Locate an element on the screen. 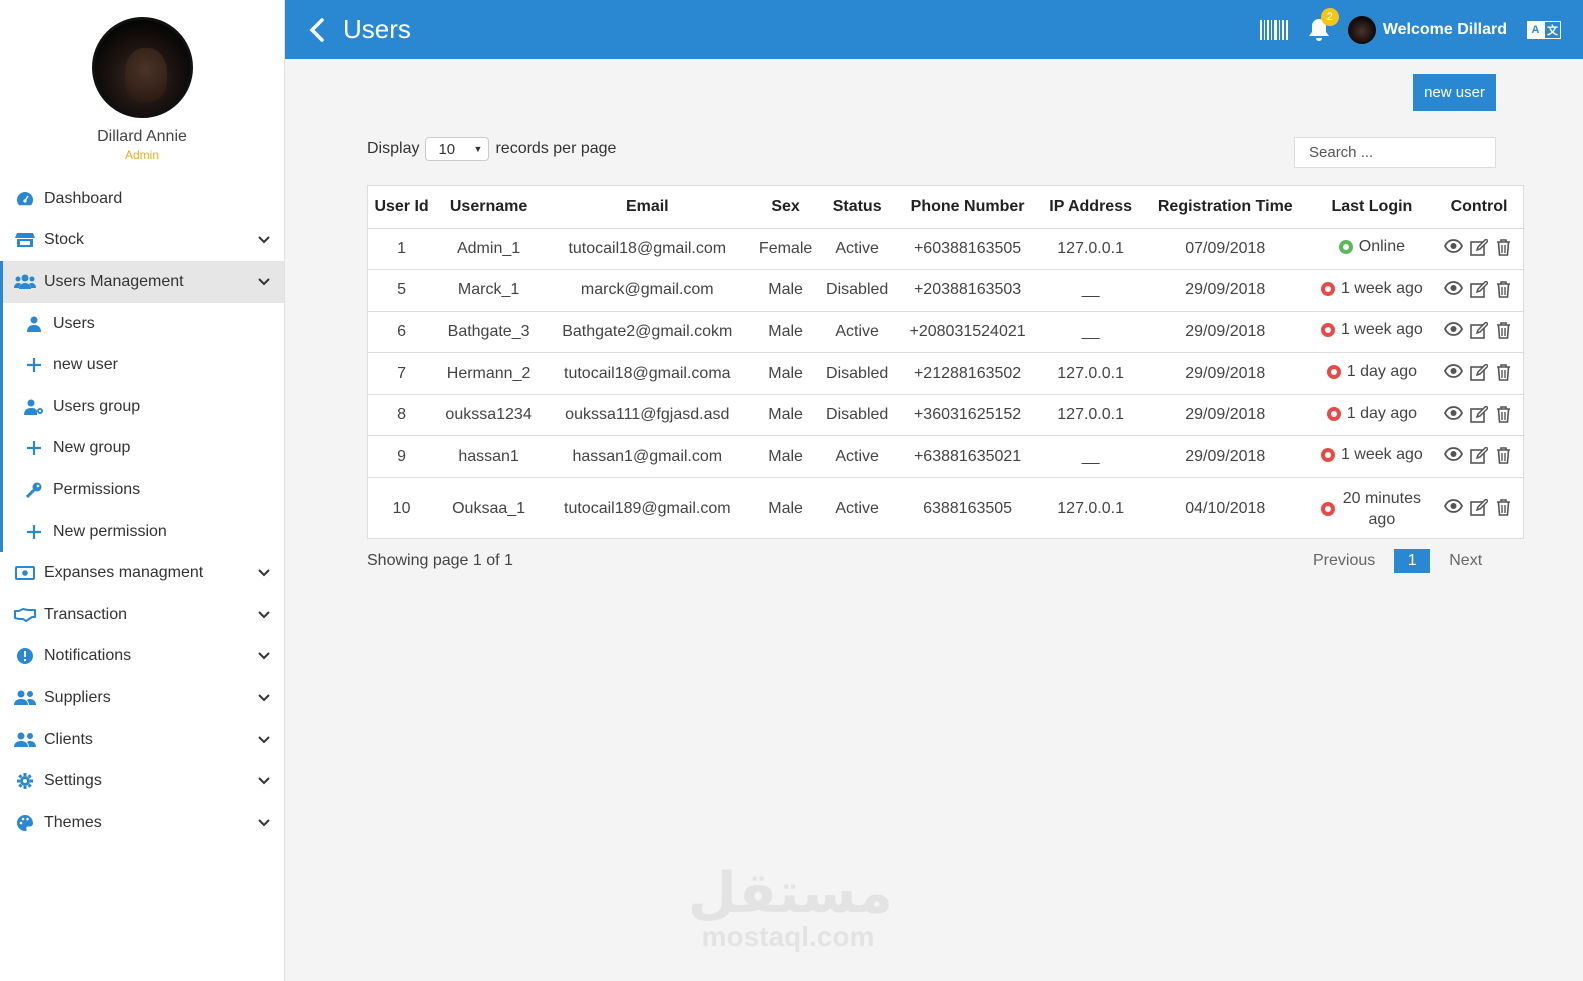 This screenshot has width=1583, height=981. sidebar-subitem-new-permission: New permission is located at coordinates (143, 532).